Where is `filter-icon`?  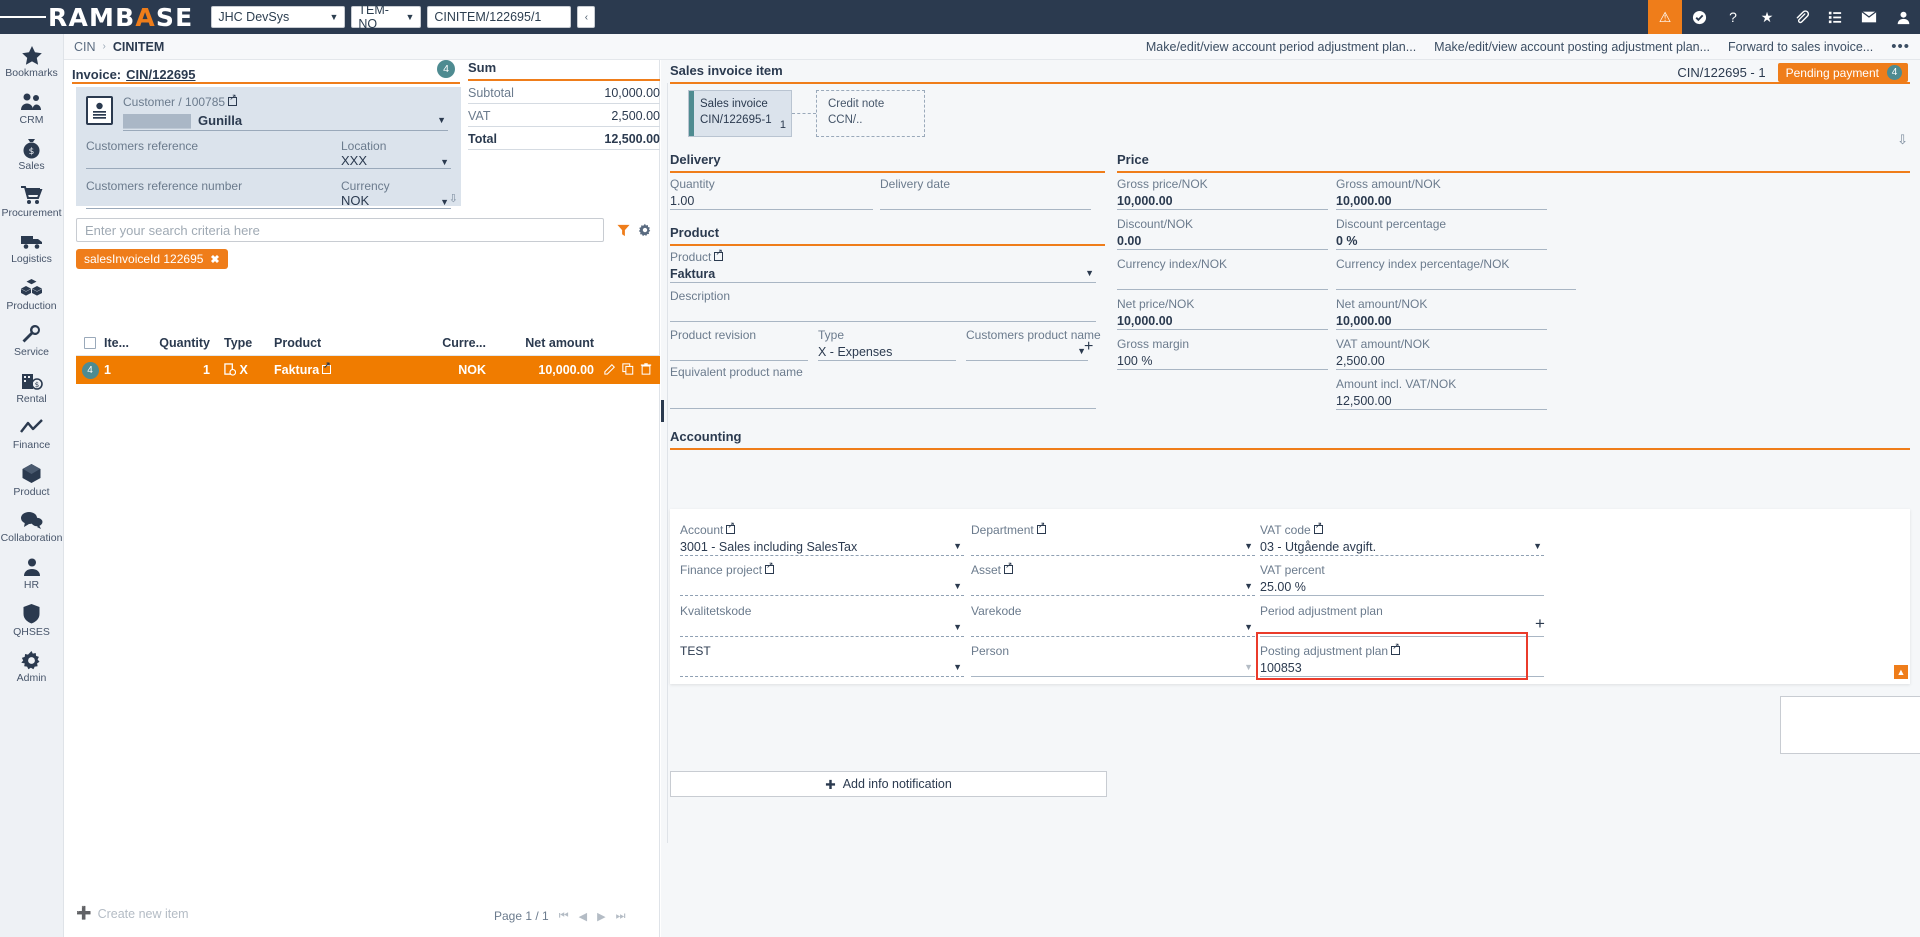
filter-icon is located at coordinates (623, 230).